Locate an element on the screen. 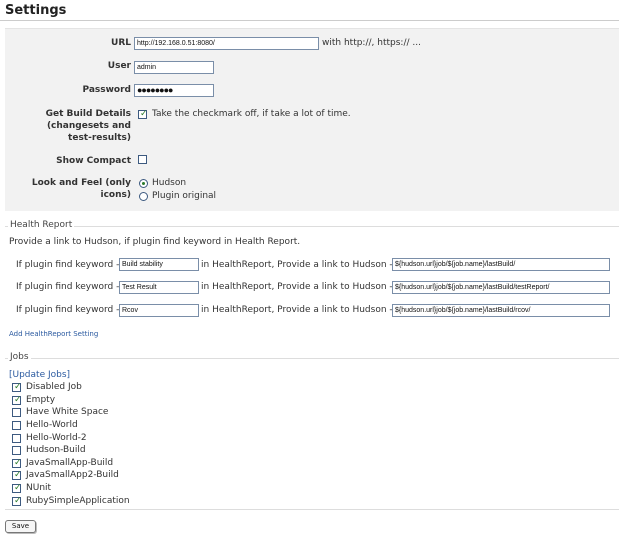 This screenshot has height=540, width=619. show-compact-checkbox is located at coordinates (142, 159).